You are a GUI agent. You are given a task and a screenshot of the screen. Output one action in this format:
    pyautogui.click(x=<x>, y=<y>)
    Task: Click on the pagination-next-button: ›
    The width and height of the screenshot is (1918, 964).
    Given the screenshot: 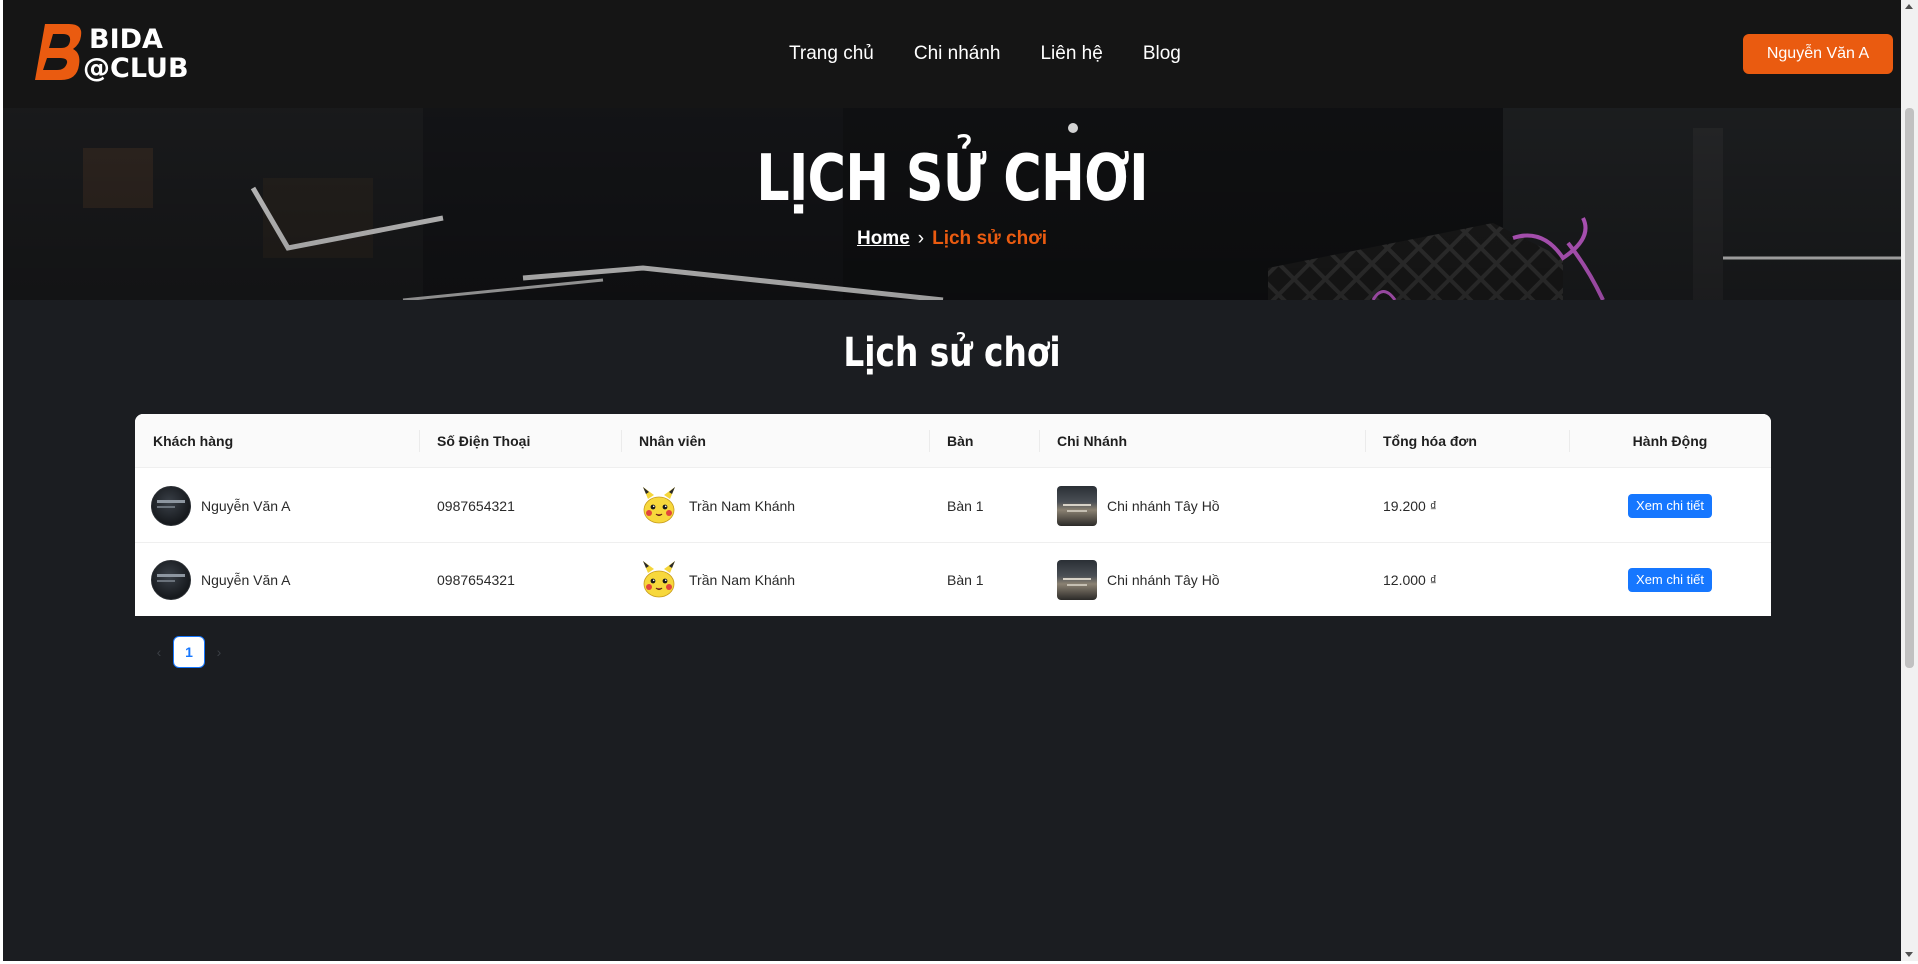 What is the action you would take?
    pyautogui.click(x=219, y=652)
    